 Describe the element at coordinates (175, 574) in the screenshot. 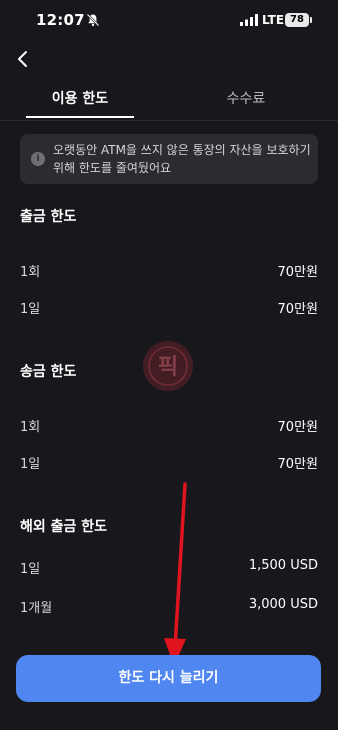

I see `annotation-arrow` at that location.